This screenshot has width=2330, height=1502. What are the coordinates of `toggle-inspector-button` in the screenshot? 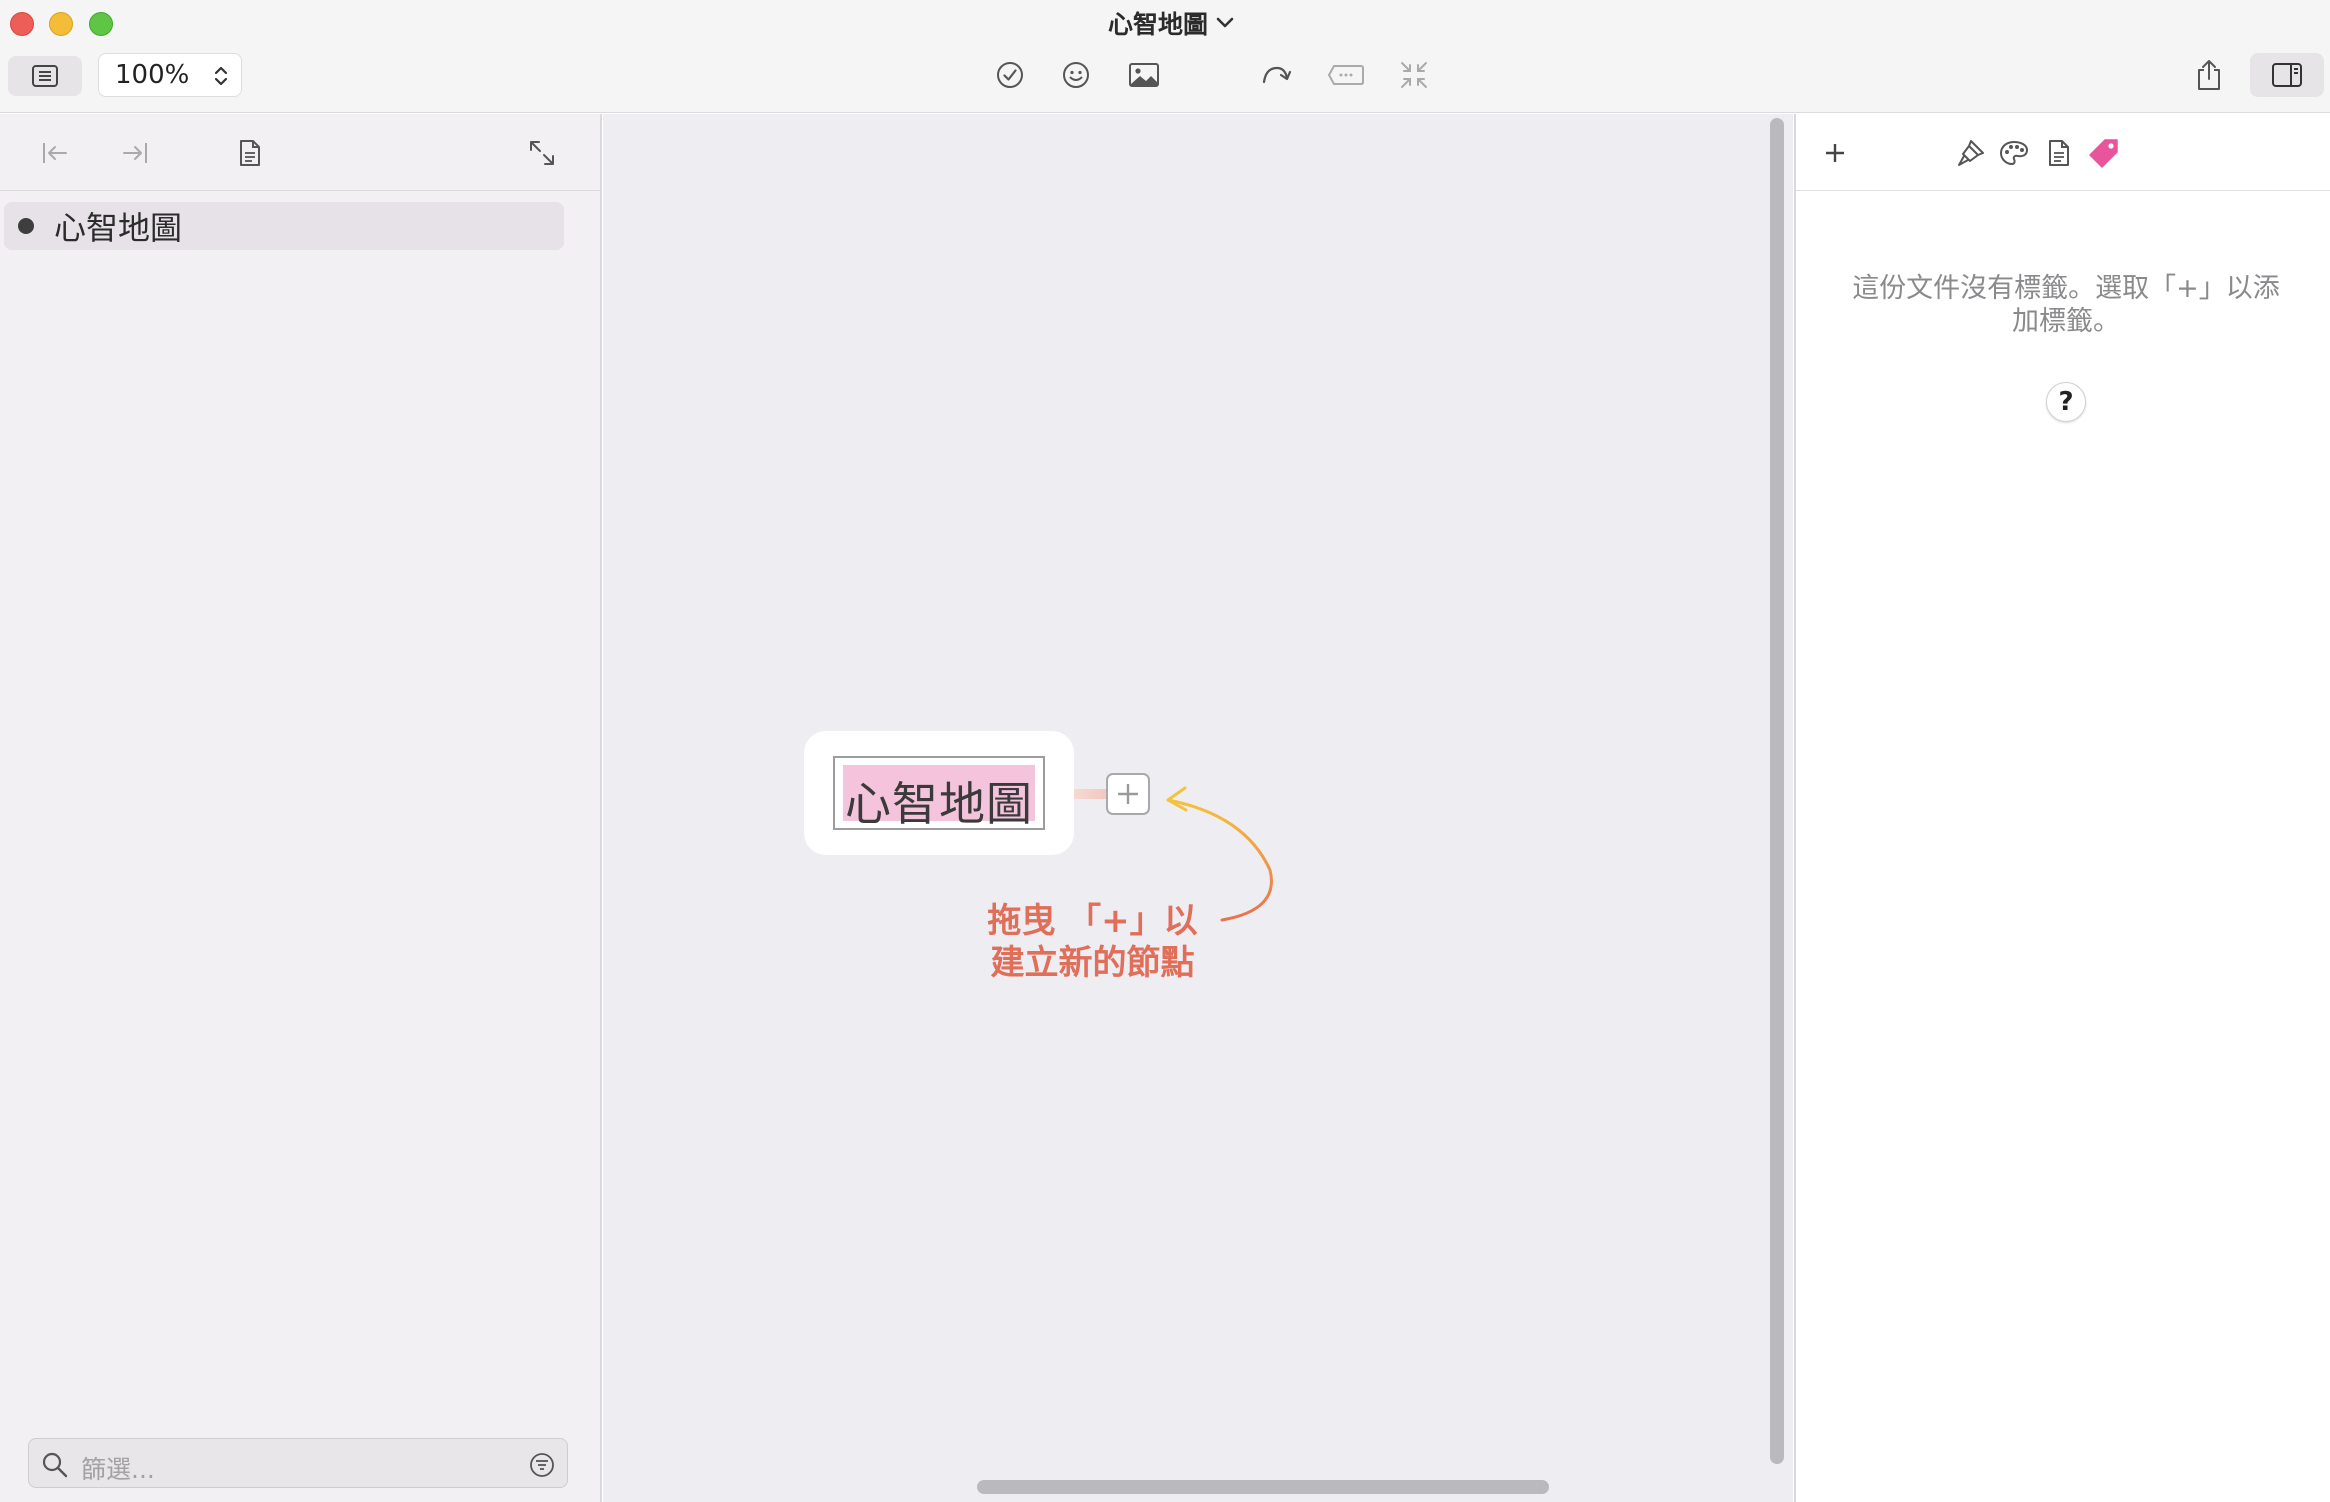 It's located at (2287, 75).